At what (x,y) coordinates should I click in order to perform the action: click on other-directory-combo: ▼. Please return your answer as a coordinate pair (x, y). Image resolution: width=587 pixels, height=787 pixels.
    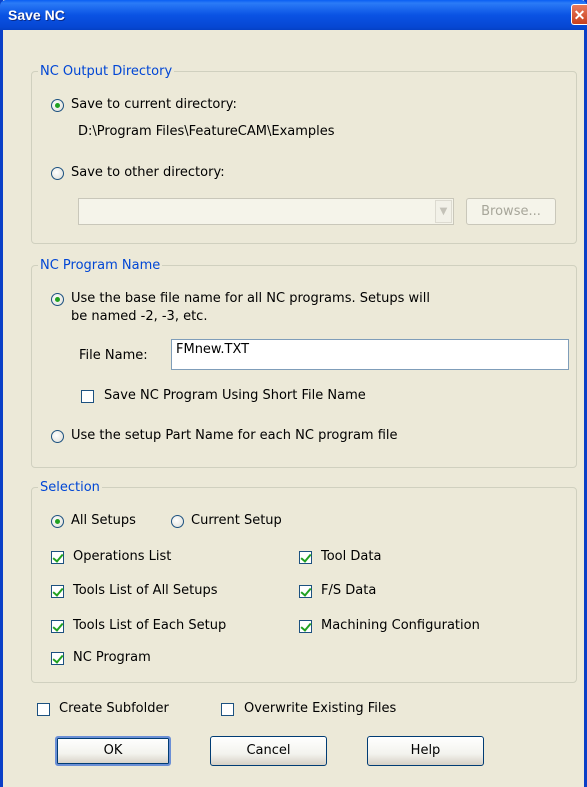
    Looking at the image, I should click on (266, 211).